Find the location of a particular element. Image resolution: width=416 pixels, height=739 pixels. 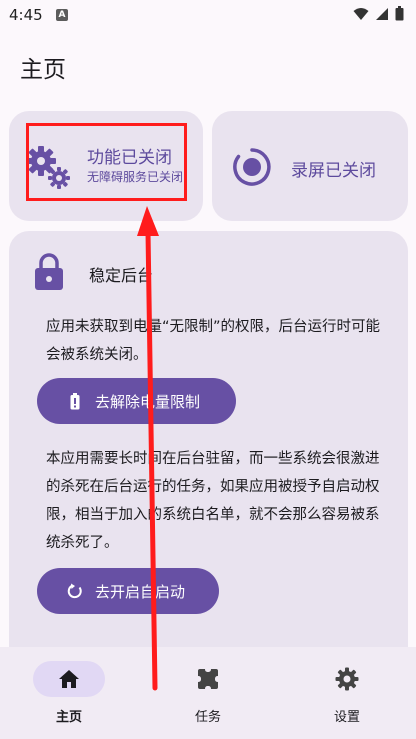

nav-label-settings: 设置 is located at coordinates (346, 717).